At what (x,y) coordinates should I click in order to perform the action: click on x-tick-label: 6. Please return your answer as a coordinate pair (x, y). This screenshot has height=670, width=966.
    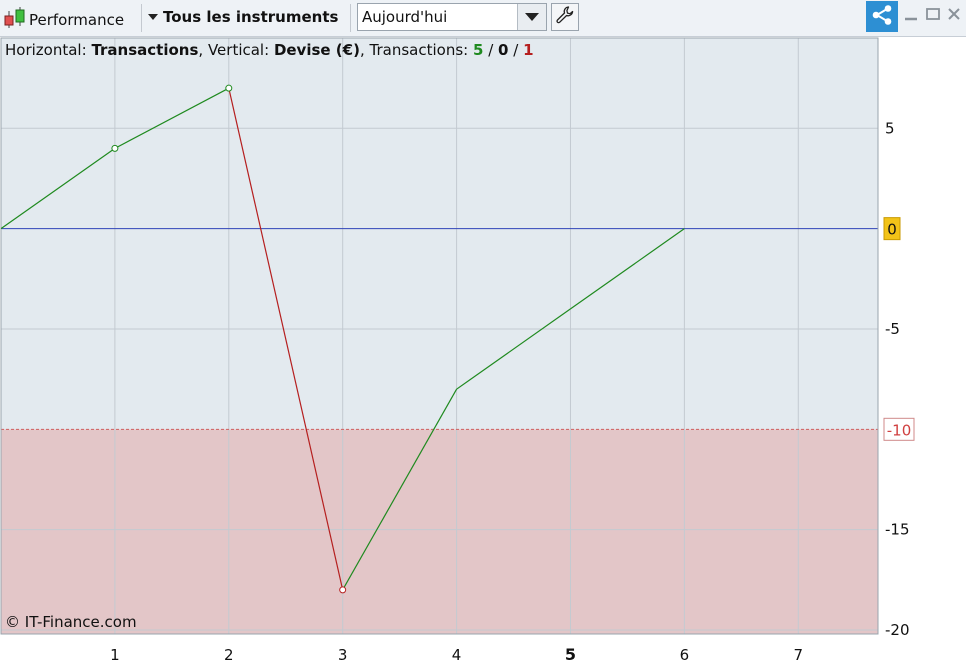
    Looking at the image, I should click on (685, 655).